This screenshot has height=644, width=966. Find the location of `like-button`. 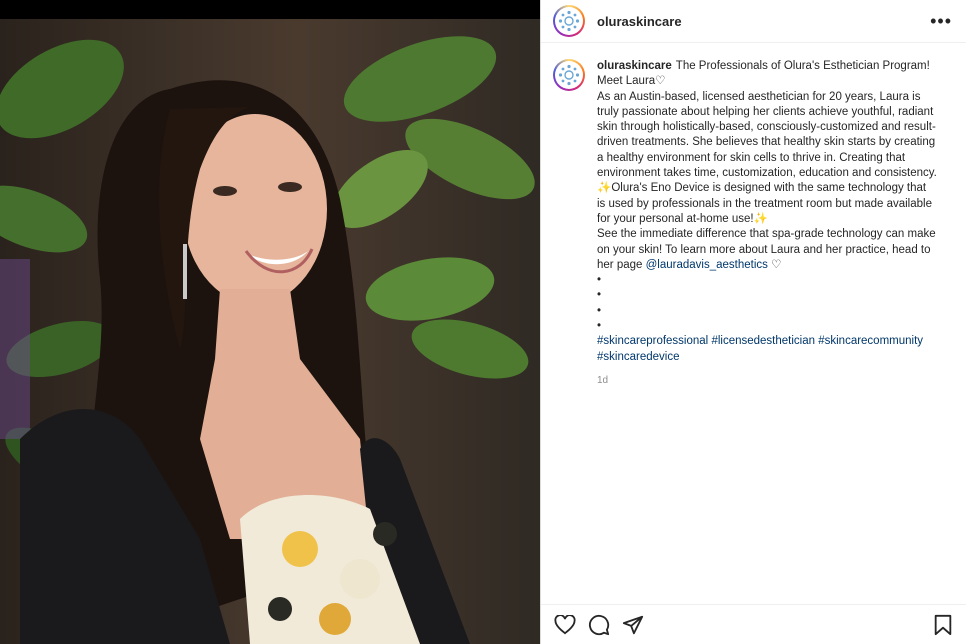

like-button is located at coordinates (565, 625).